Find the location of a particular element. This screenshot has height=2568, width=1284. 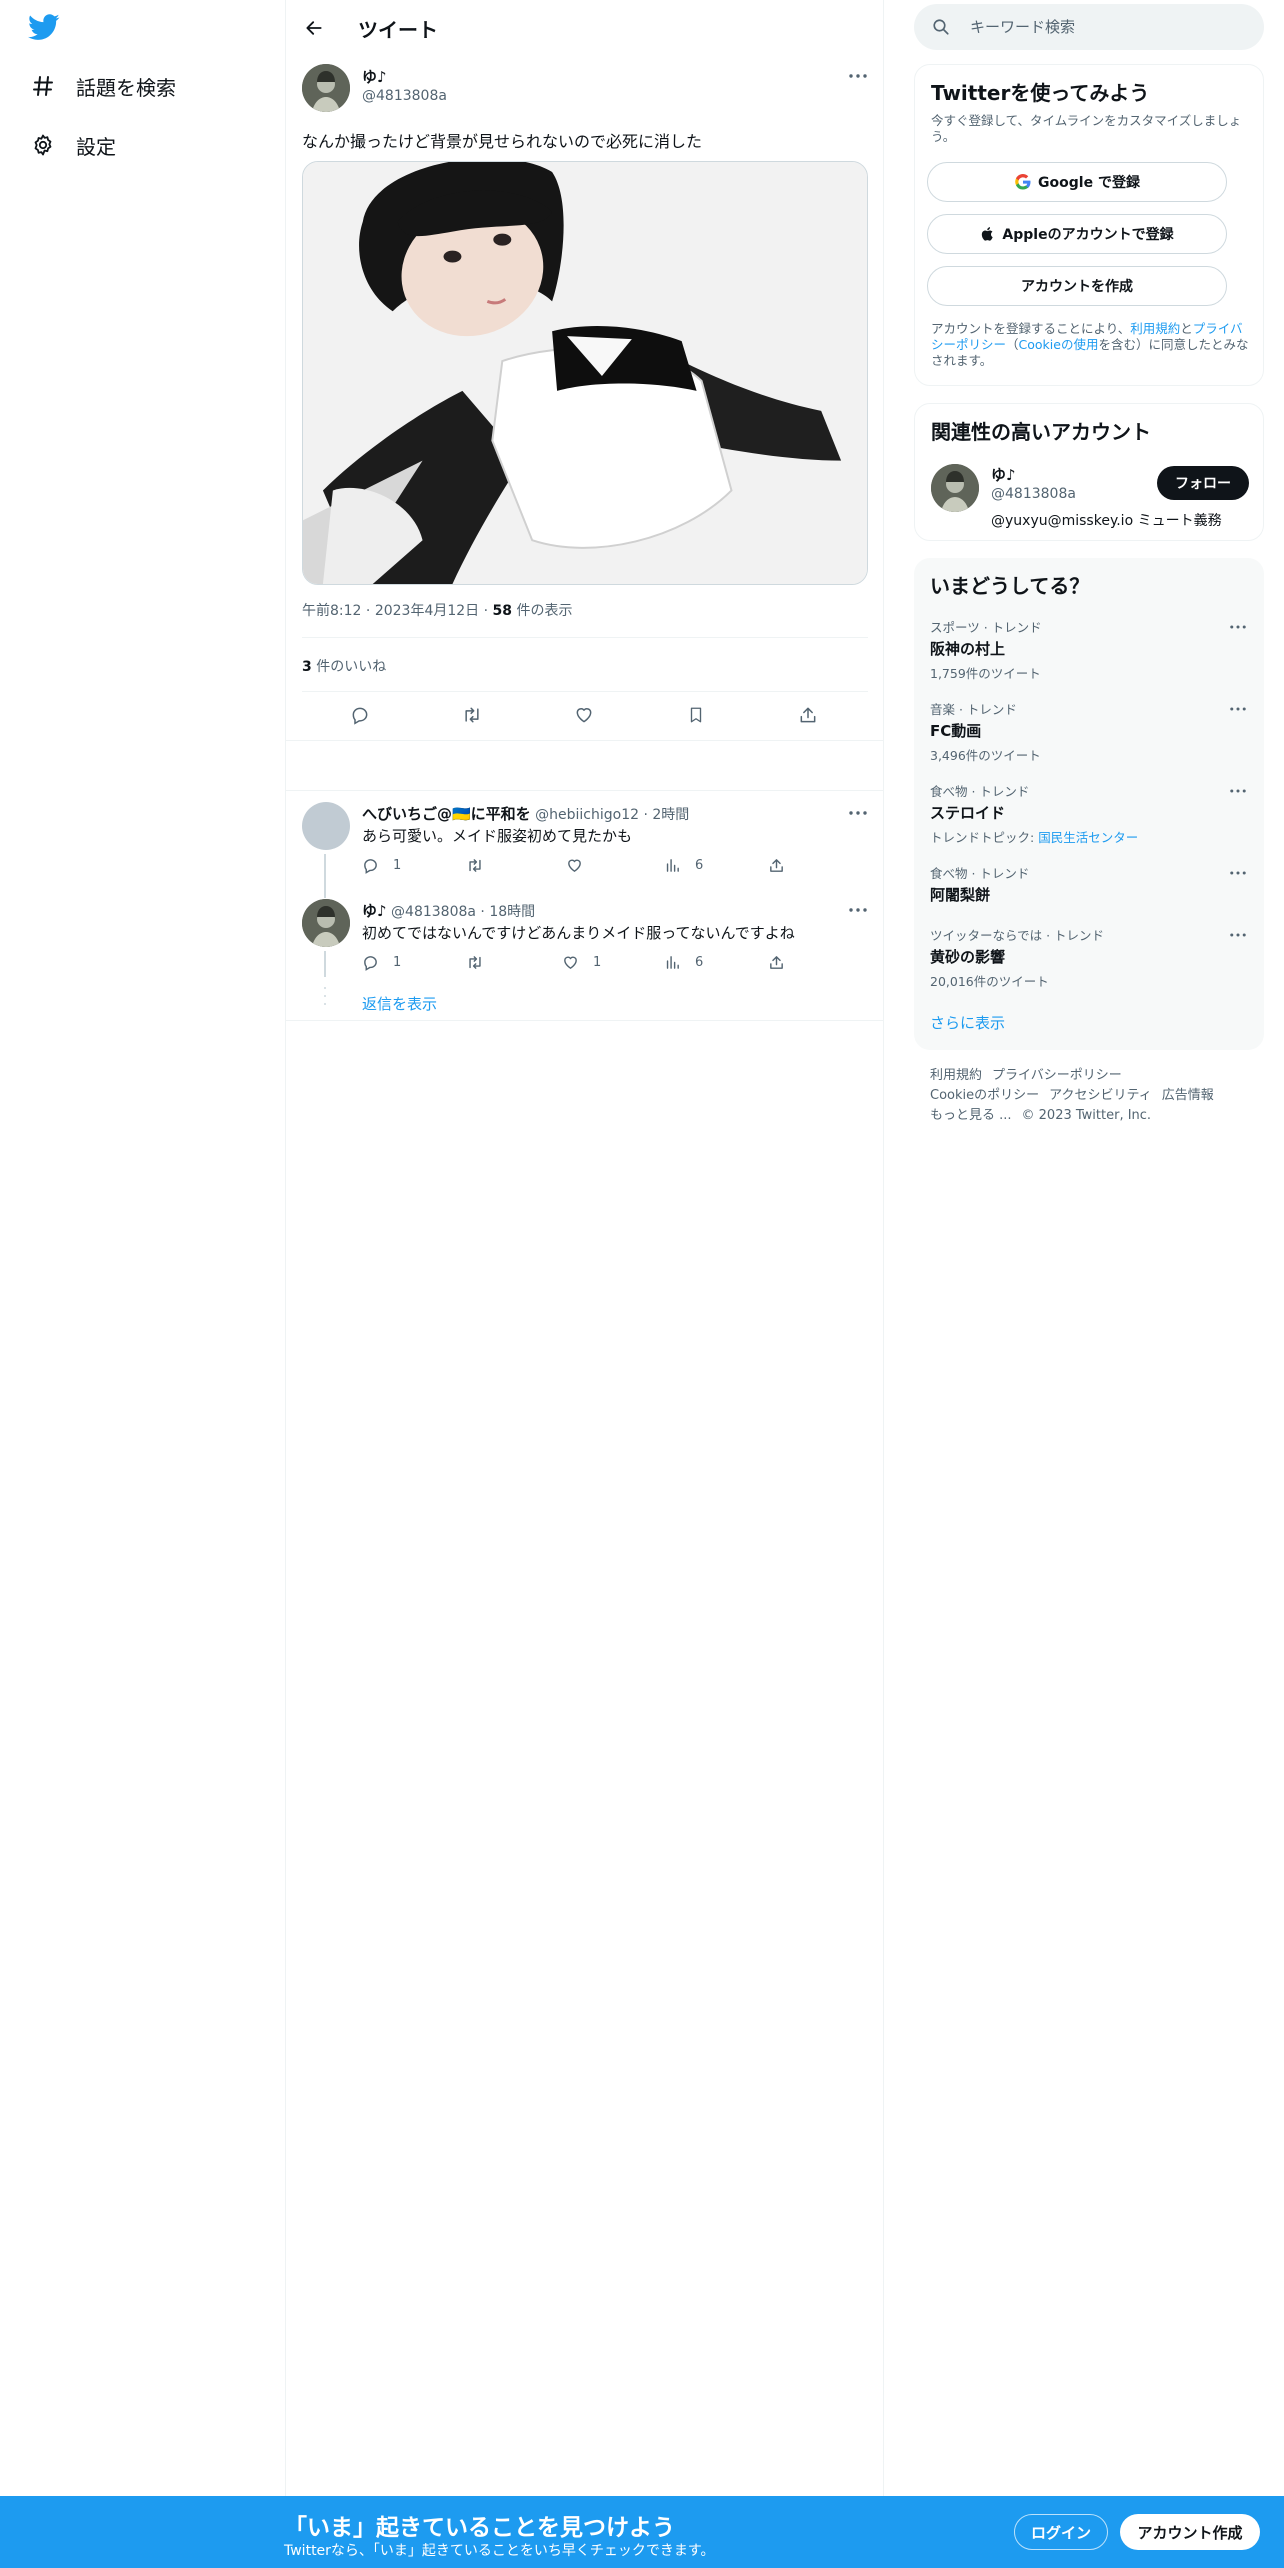

footer-link: 利用規約 is located at coordinates (956, 1075).